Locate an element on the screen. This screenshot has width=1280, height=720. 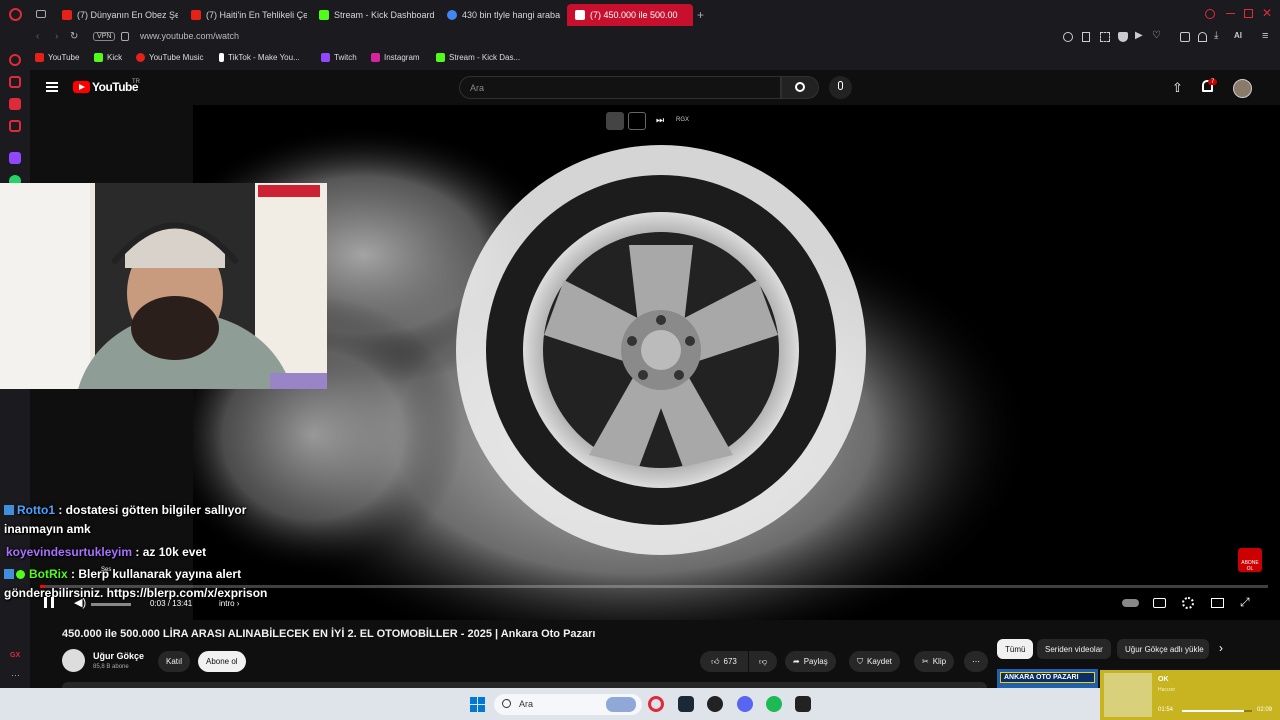
tab-1: (7) Dünyanın En Obez Şeh is located at coordinates (116, 15).